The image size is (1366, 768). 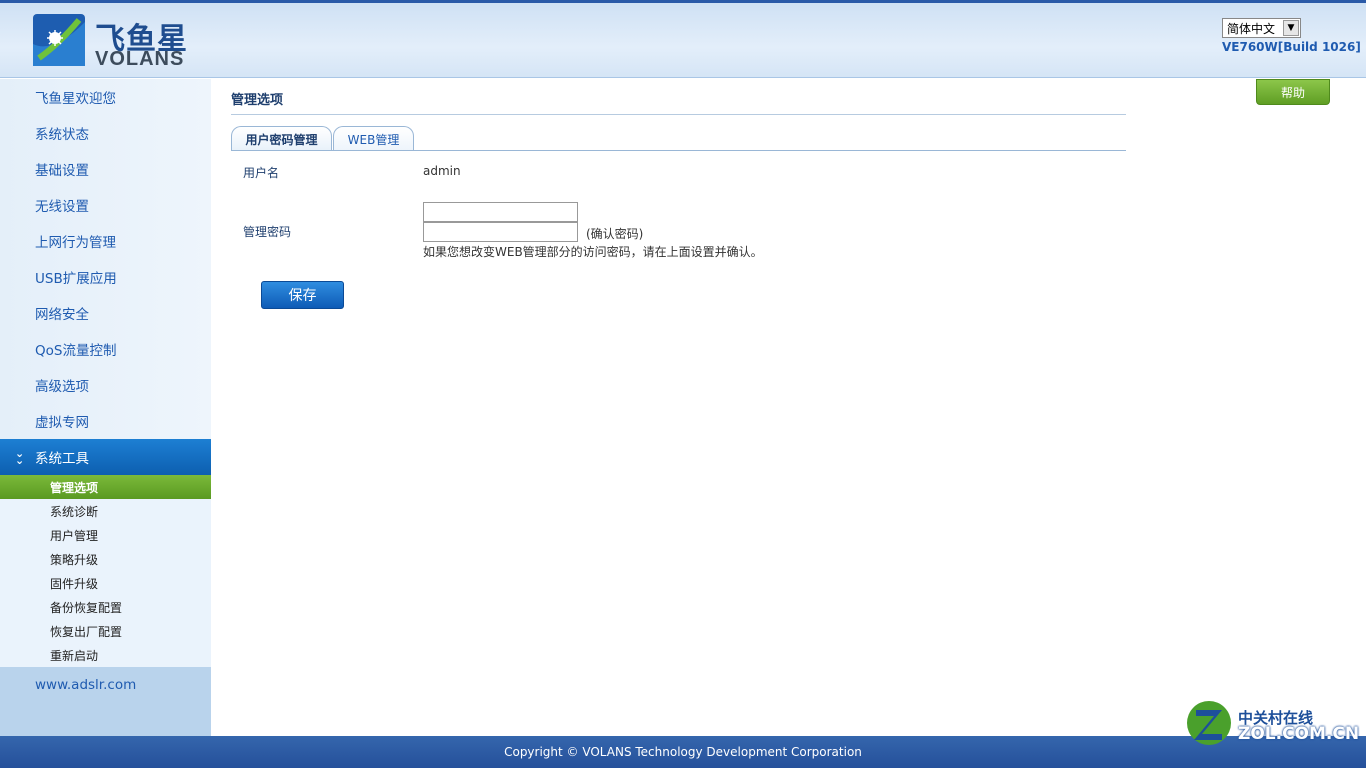 What do you see at coordinates (105, 241) in the screenshot?
I see `sidebar-item-behavior: 上网行为管理` at bounding box center [105, 241].